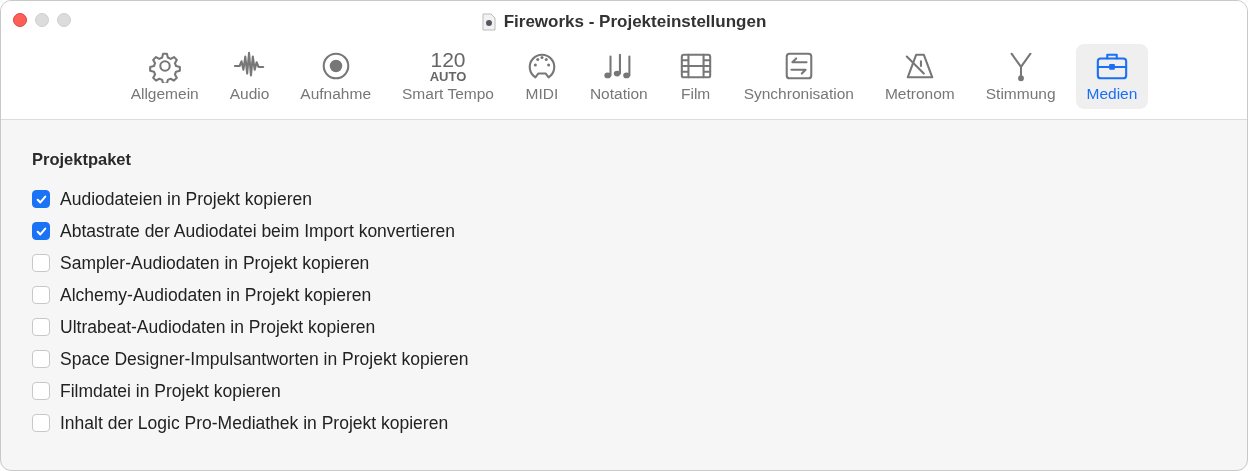 This screenshot has width=1248, height=471. Describe the element at coordinates (249, 76) in the screenshot. I see `toolbar-tab: Audio` at that location.